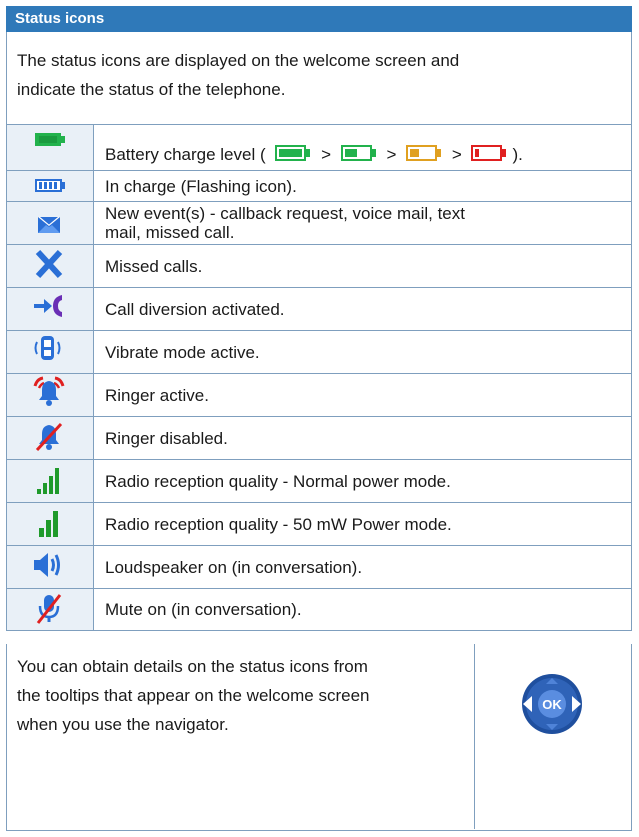  Describe the element at coordinates (49, 391) in the screenshot. I see `ringer-active-icon` at that location.